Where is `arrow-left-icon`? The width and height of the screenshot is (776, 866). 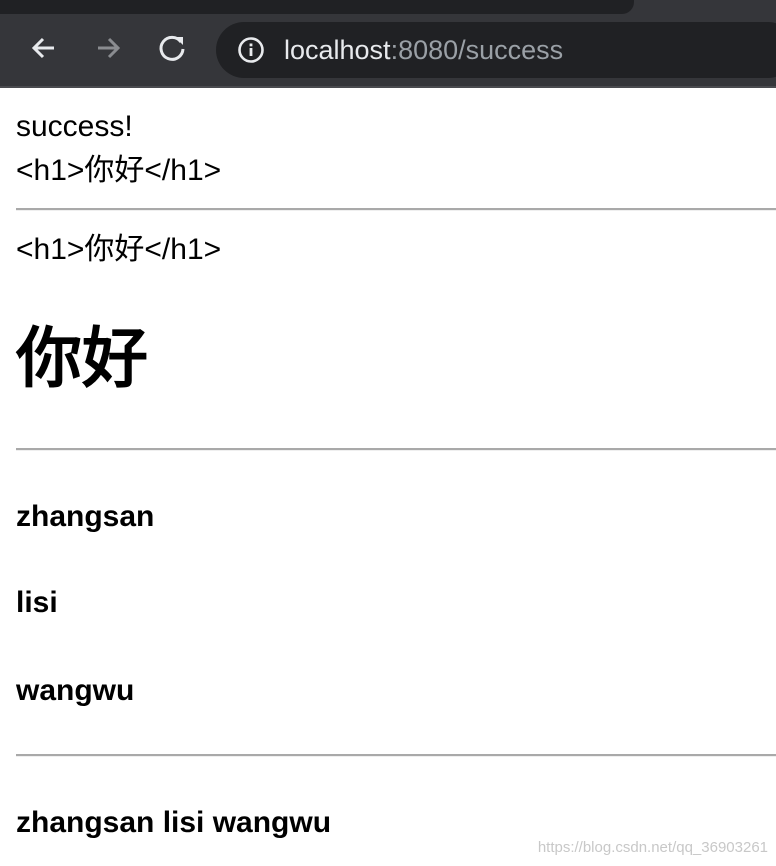 arrow-left-icon is located at coordinates (42, 48).